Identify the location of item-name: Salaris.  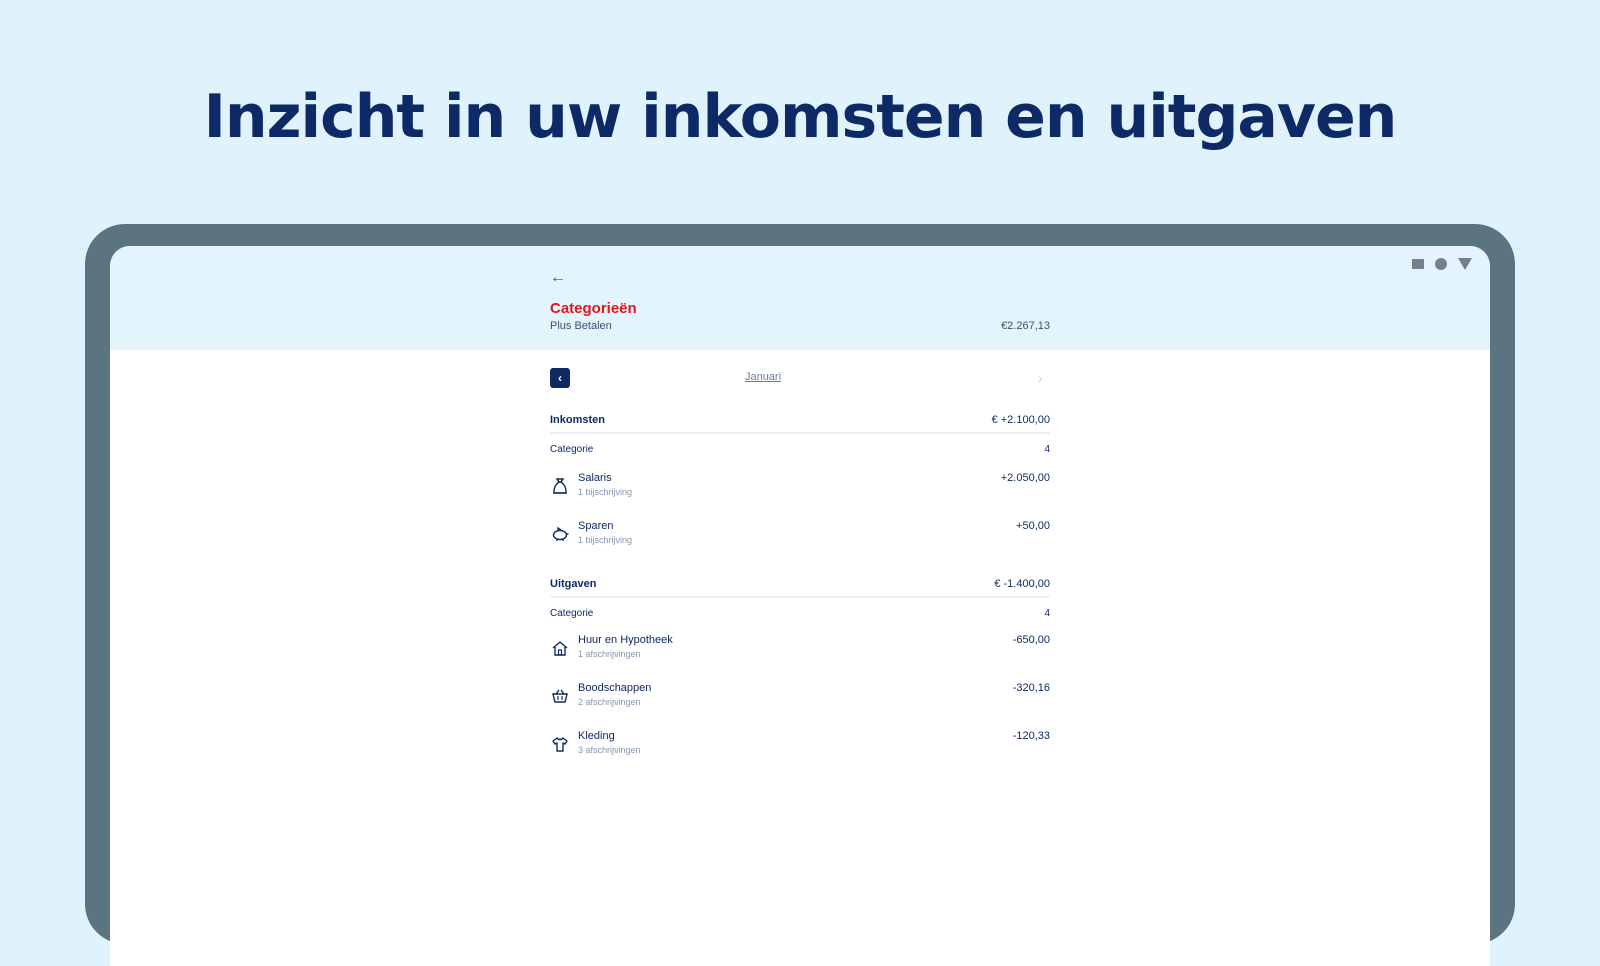
(595, 478).